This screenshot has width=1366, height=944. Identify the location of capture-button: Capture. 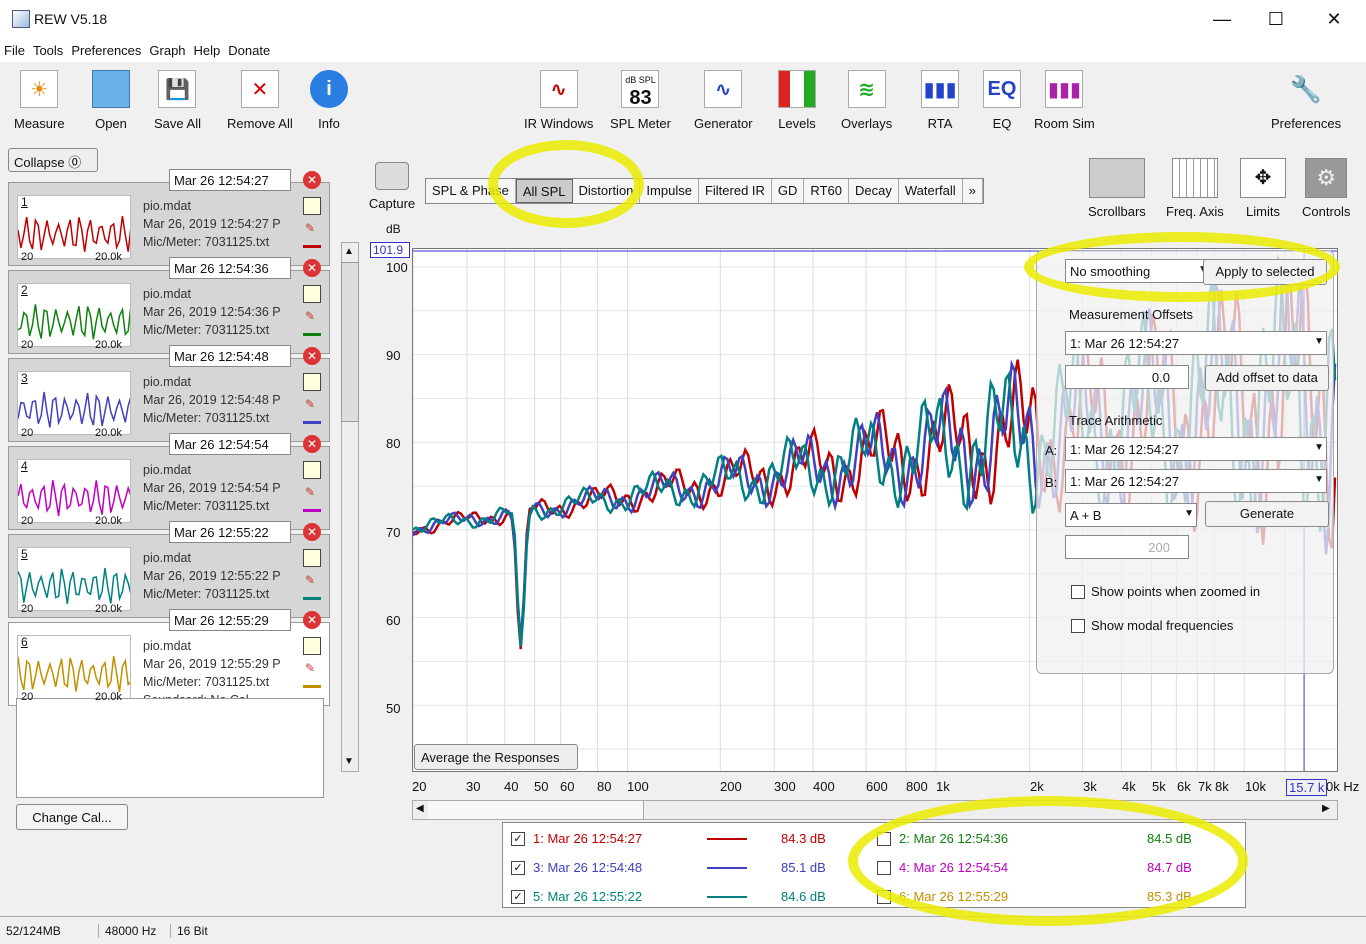
(392, 186).